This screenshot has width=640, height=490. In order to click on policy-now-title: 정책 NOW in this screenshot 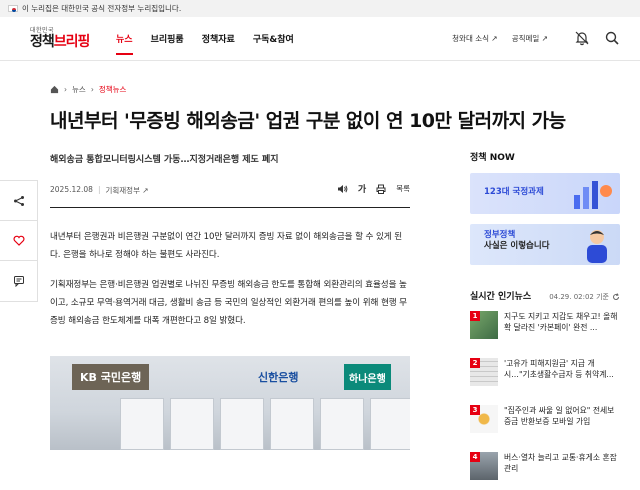, I will do `click(492, 158)`.